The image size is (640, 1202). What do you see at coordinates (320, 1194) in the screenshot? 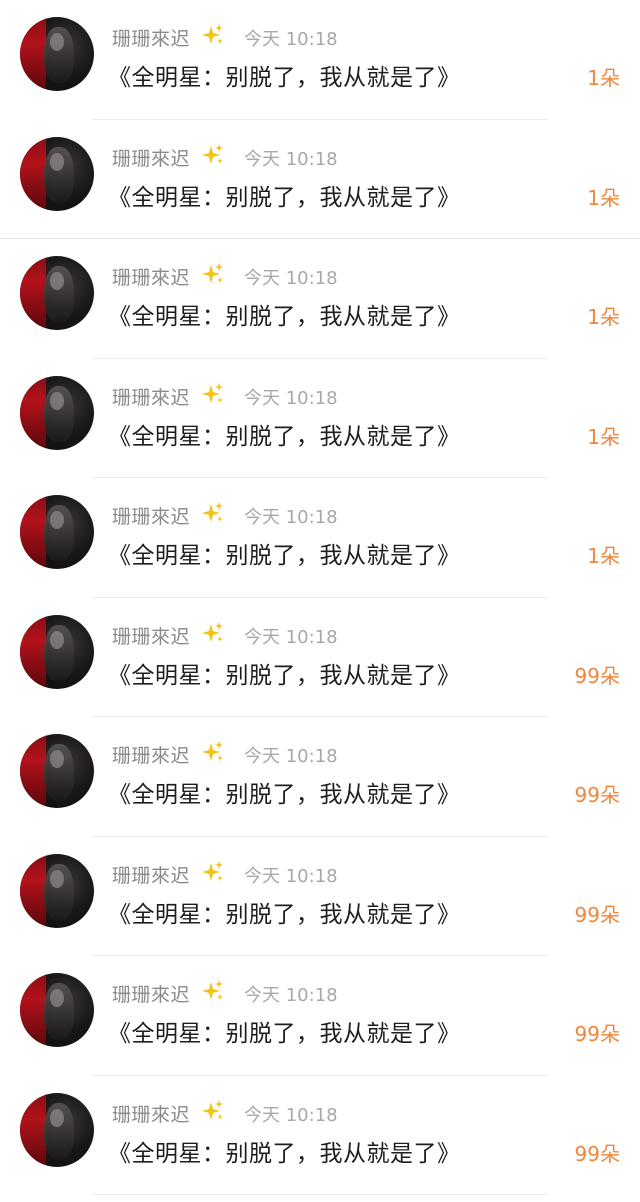
I see `divider` at bounding box center [320, 1194].